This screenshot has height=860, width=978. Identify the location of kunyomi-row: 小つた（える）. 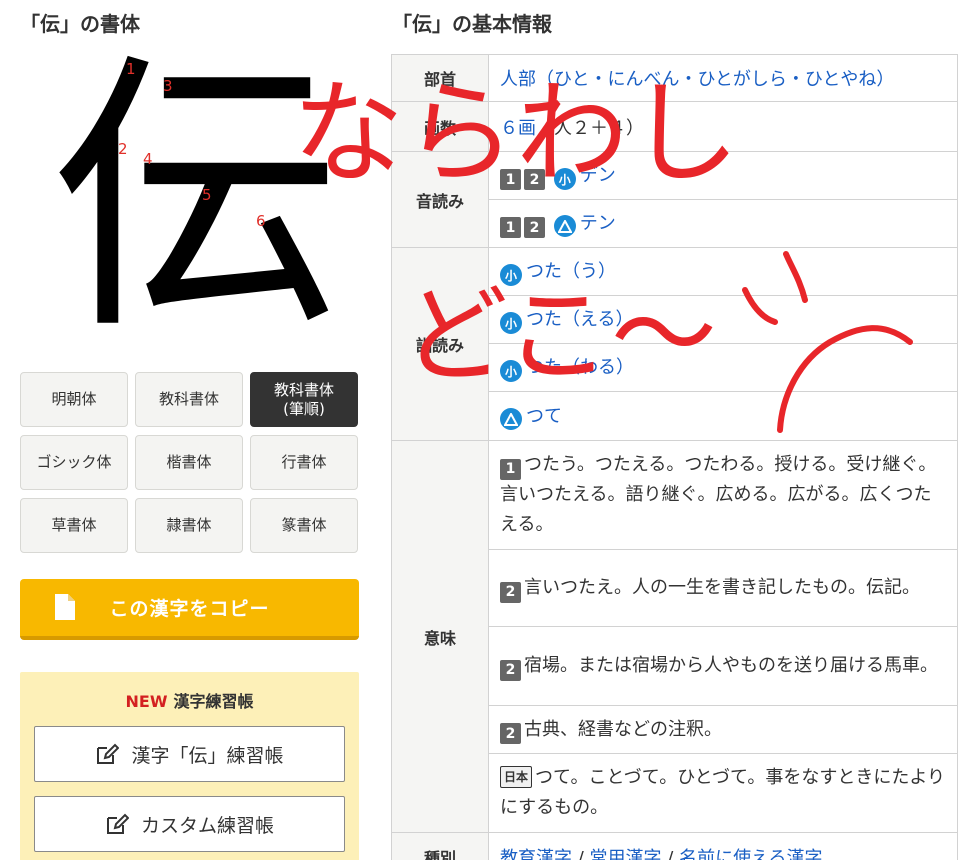
(723, 319).